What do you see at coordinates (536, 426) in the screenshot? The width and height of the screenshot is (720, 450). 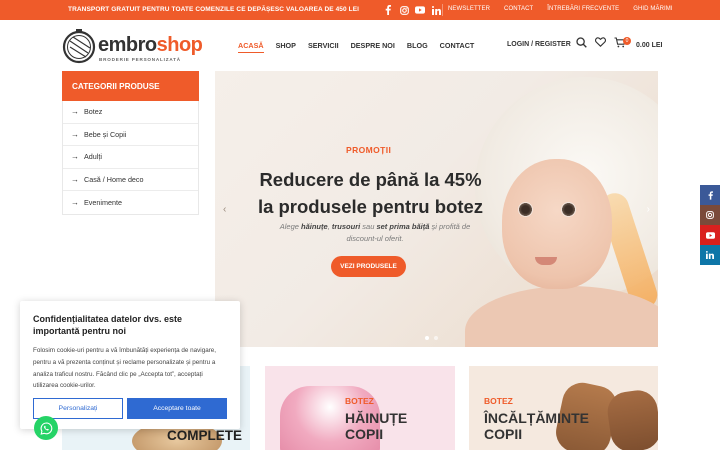 I see `card-title: ÎNCĂLȚĂMINTE COPII` at bounding box center [536, 426].